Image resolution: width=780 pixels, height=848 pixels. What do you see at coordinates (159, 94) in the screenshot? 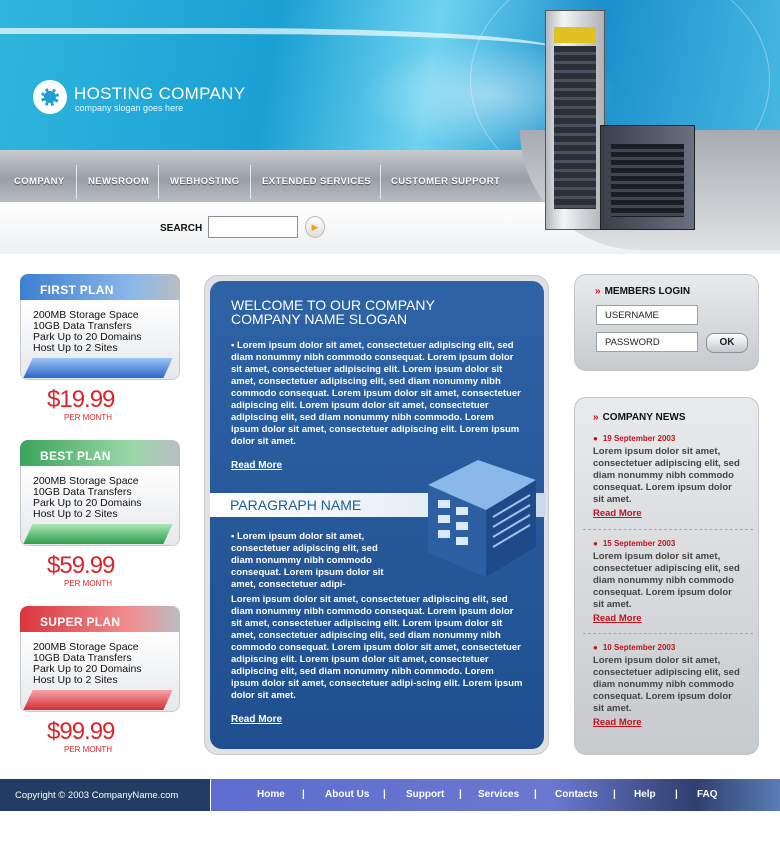
I see `site-title: HOSTING COMPANY` at bounding box center [159, 94].